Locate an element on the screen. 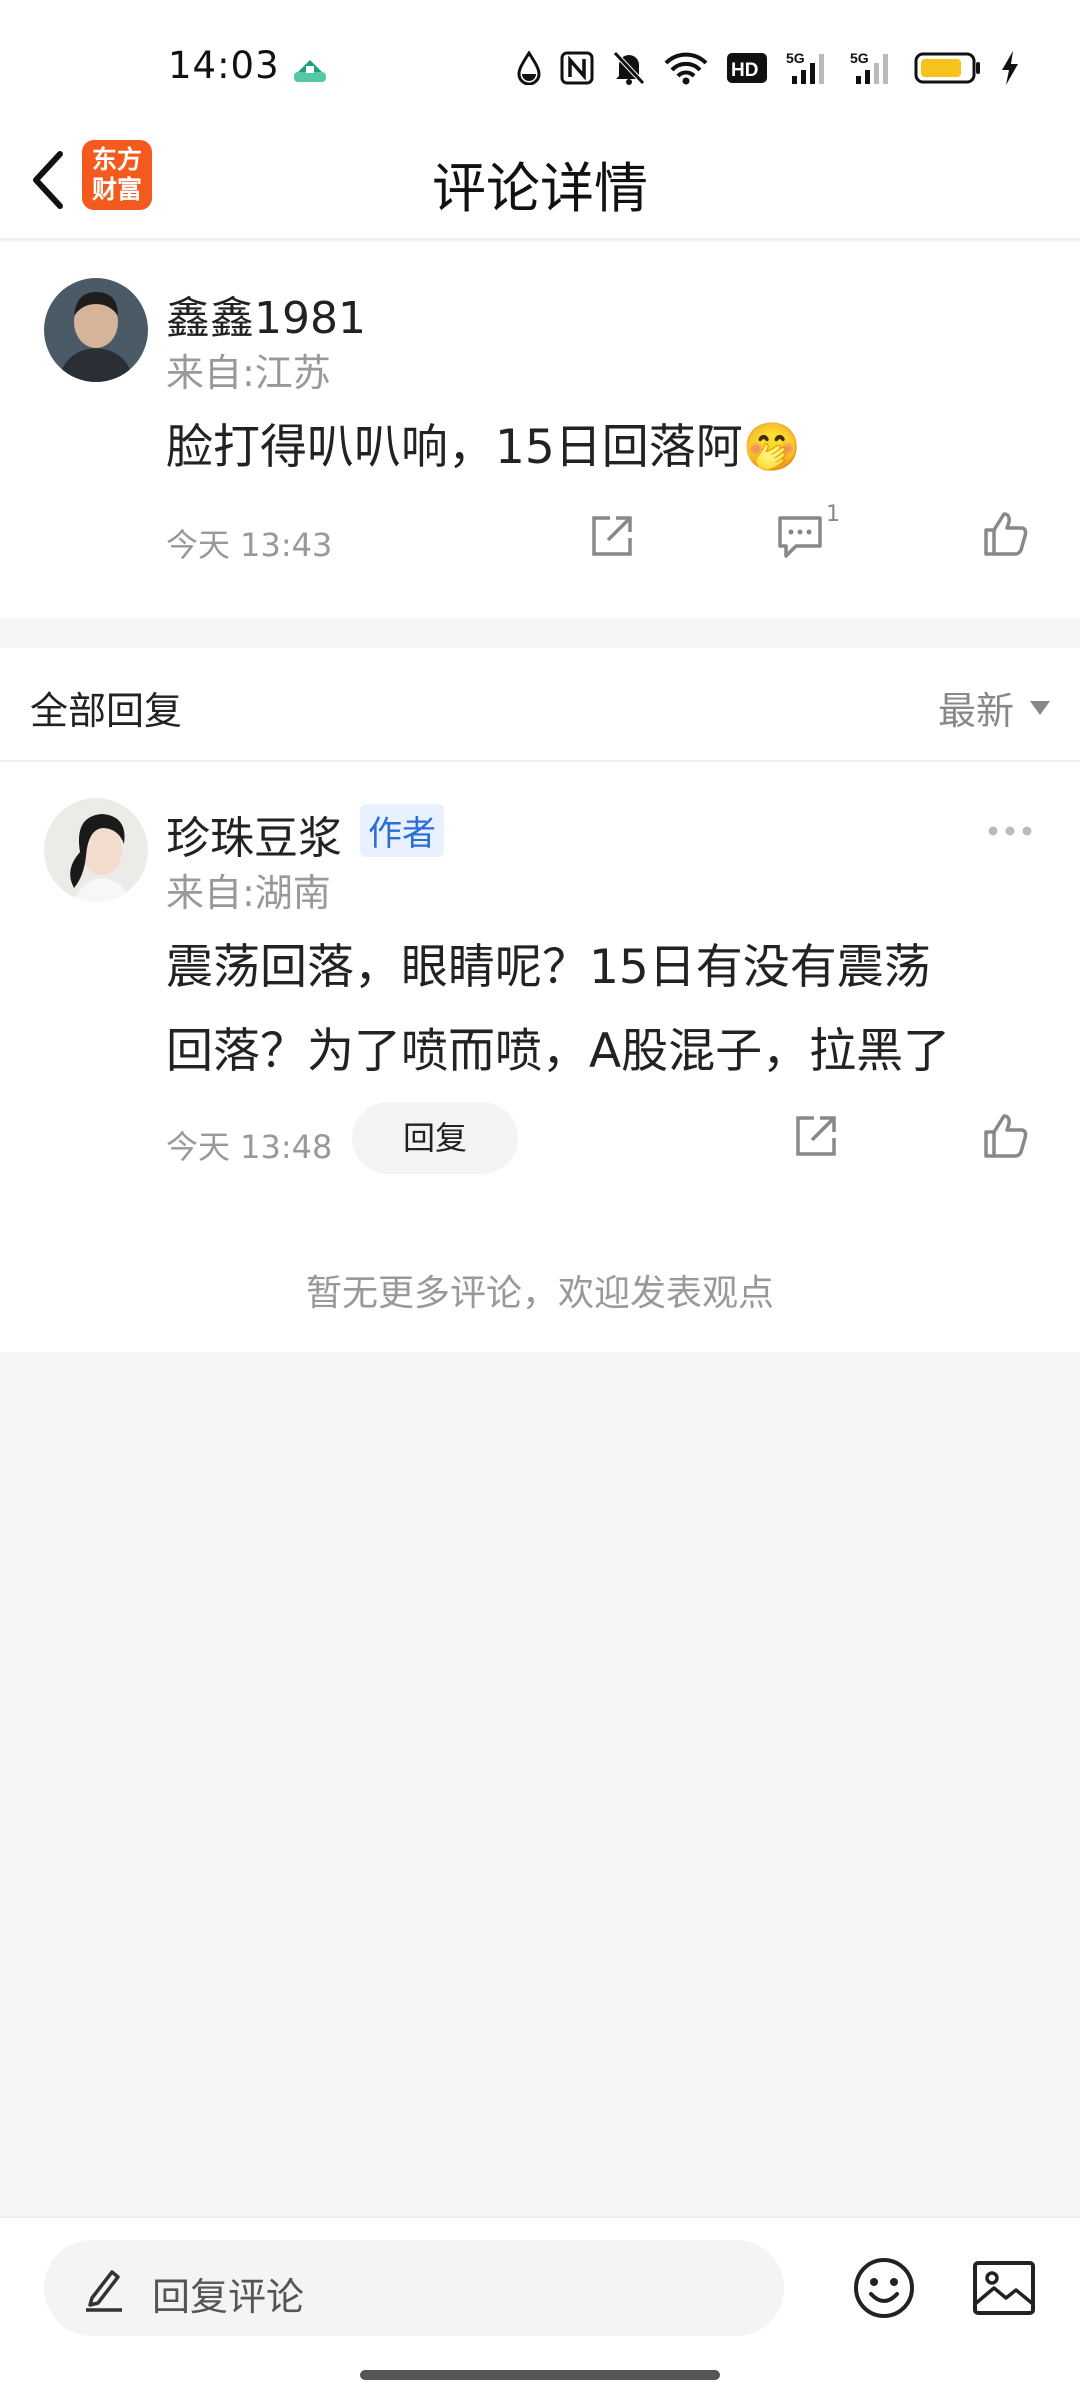 The width and height of the screenshot is (1080, 2400). hd-icon: HD is located at coordinates (747, 68).